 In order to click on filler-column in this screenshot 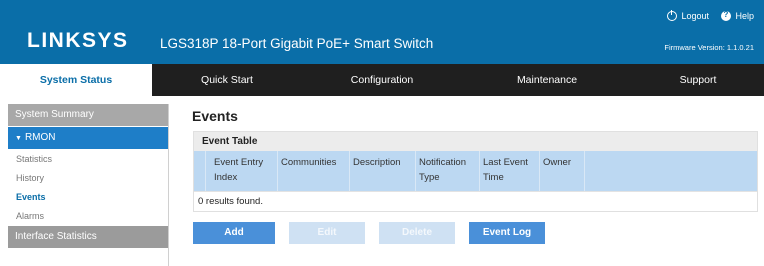, I will do `click(671, 171)`.